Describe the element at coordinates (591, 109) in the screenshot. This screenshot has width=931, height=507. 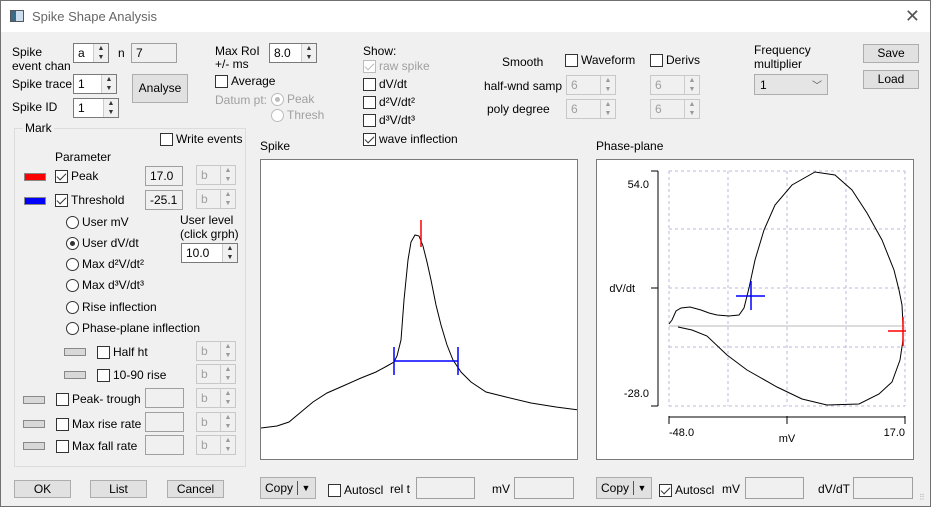
I see `poly-waveform-spinner: 6 ▲ ▼` at that location.